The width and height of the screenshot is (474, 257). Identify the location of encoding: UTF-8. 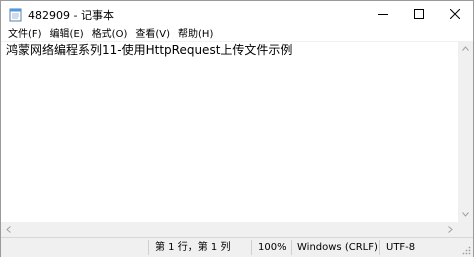
(401, 247).